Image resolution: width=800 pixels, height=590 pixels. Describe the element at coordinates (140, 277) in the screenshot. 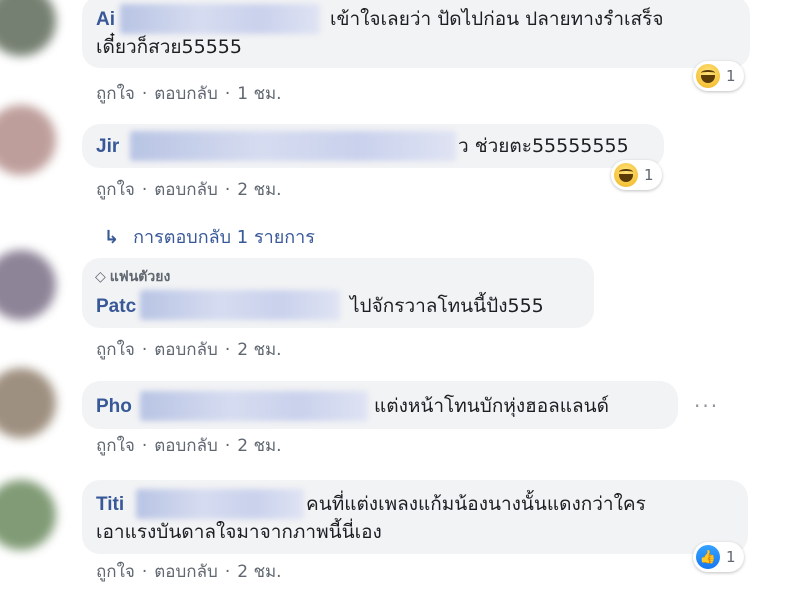

I see `badge-label: แฟนตัวยง` at that location.